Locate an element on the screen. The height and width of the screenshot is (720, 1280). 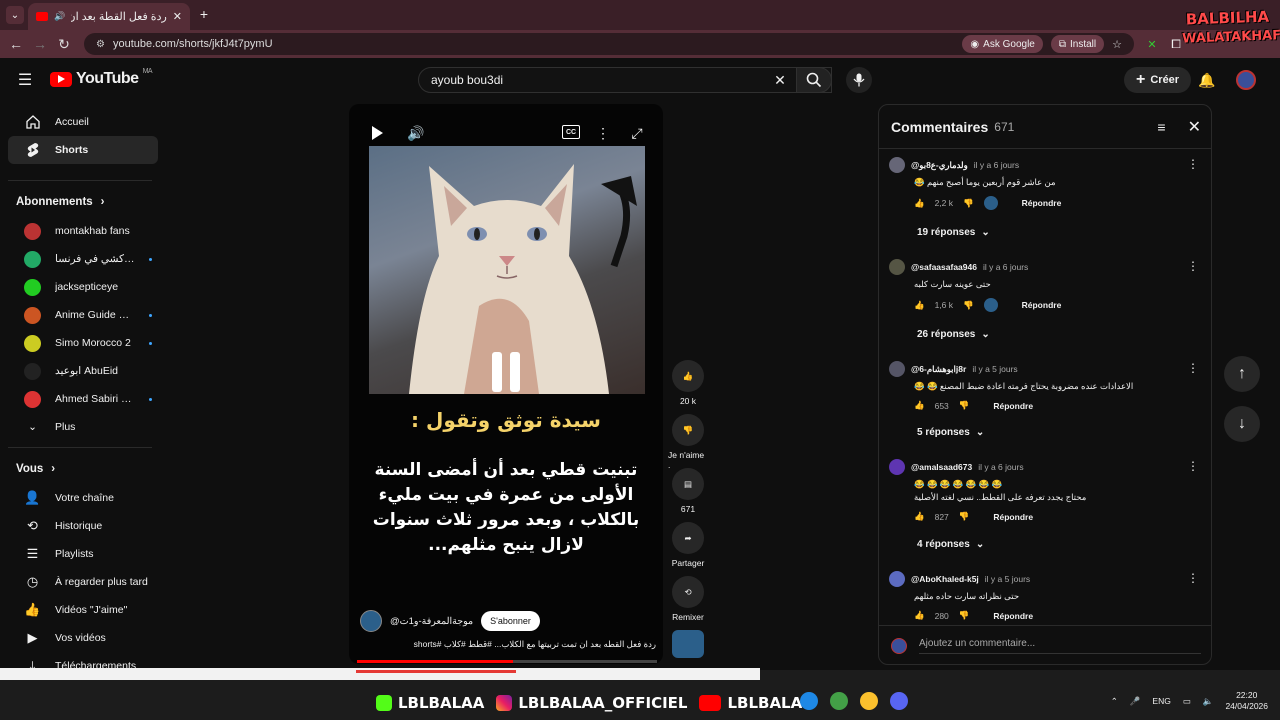
sidebar-subscription-item: مراكشي في فرنسا is located at coordinates (83, 259).